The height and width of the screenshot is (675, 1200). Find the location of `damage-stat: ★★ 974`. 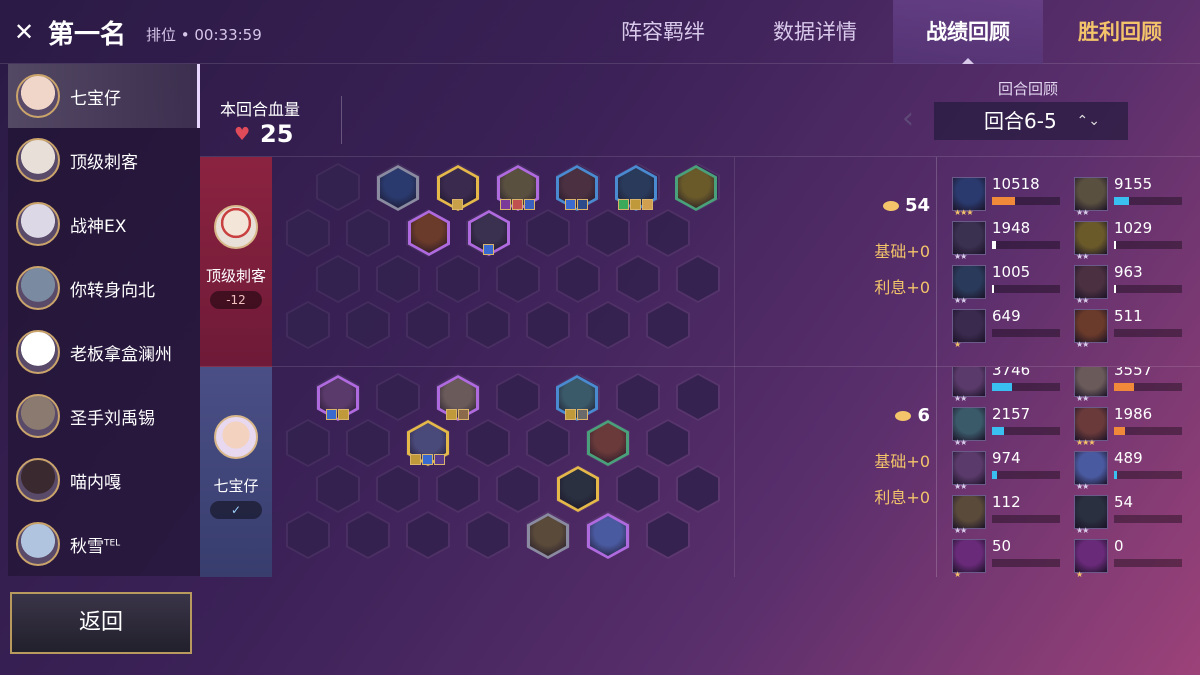

damage-stat: ★★ 974 is located at coordinates (1012, 470).